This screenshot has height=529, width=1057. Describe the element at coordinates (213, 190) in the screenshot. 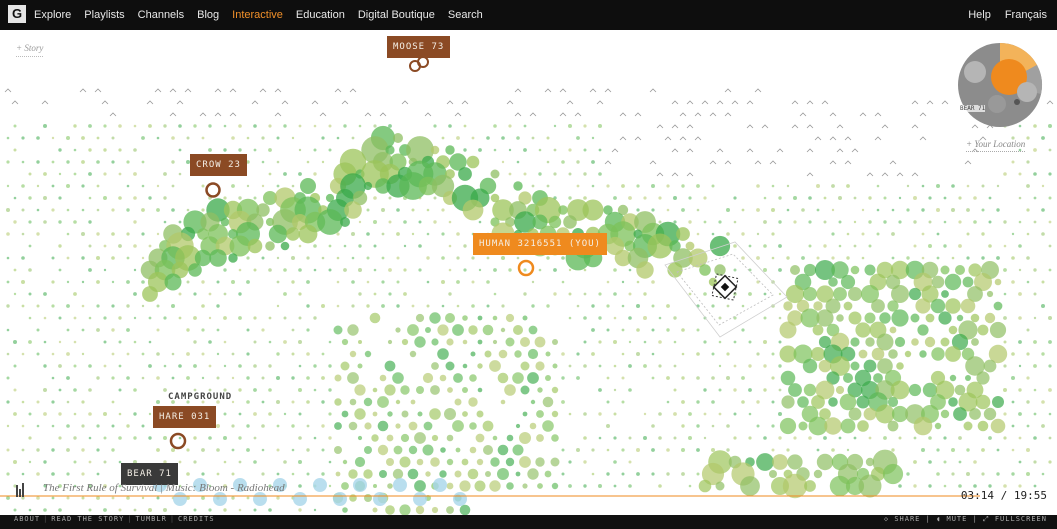

I see `crow-marker` at that location.